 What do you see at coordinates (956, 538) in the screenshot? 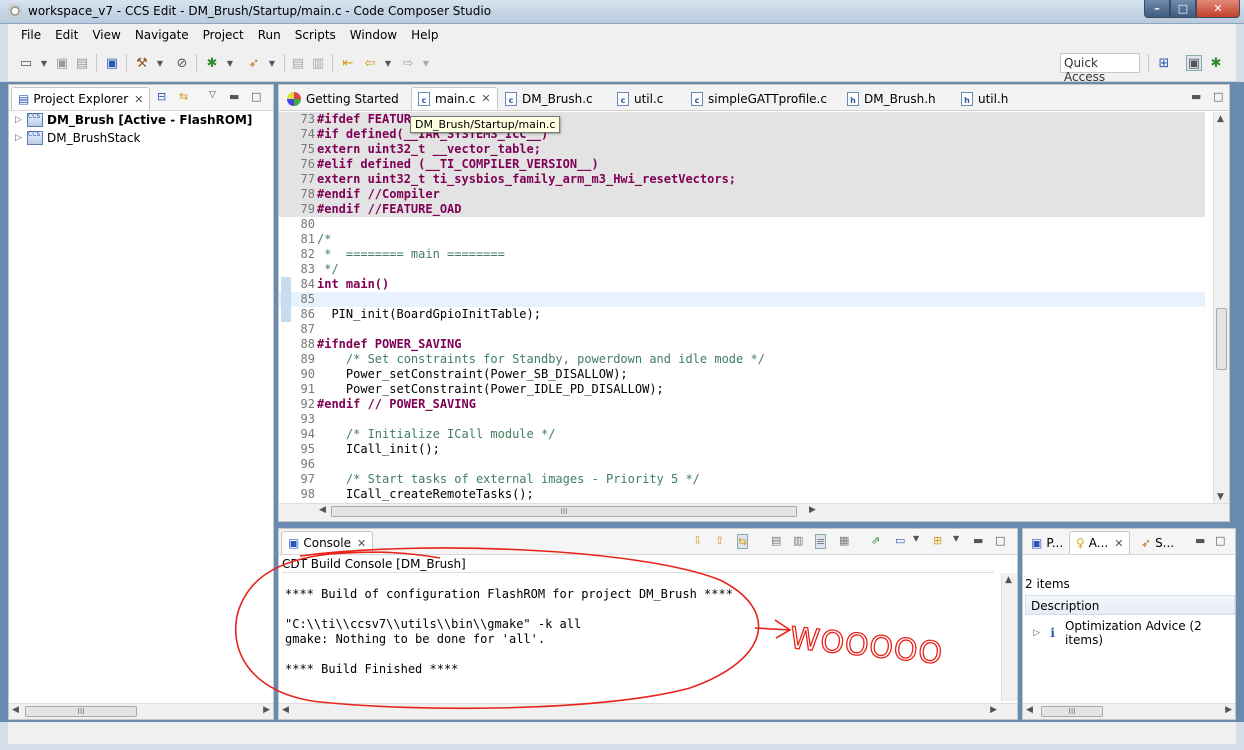
I see `open-console-dropdown-icon: ▼` at bounding box center [956, 538].